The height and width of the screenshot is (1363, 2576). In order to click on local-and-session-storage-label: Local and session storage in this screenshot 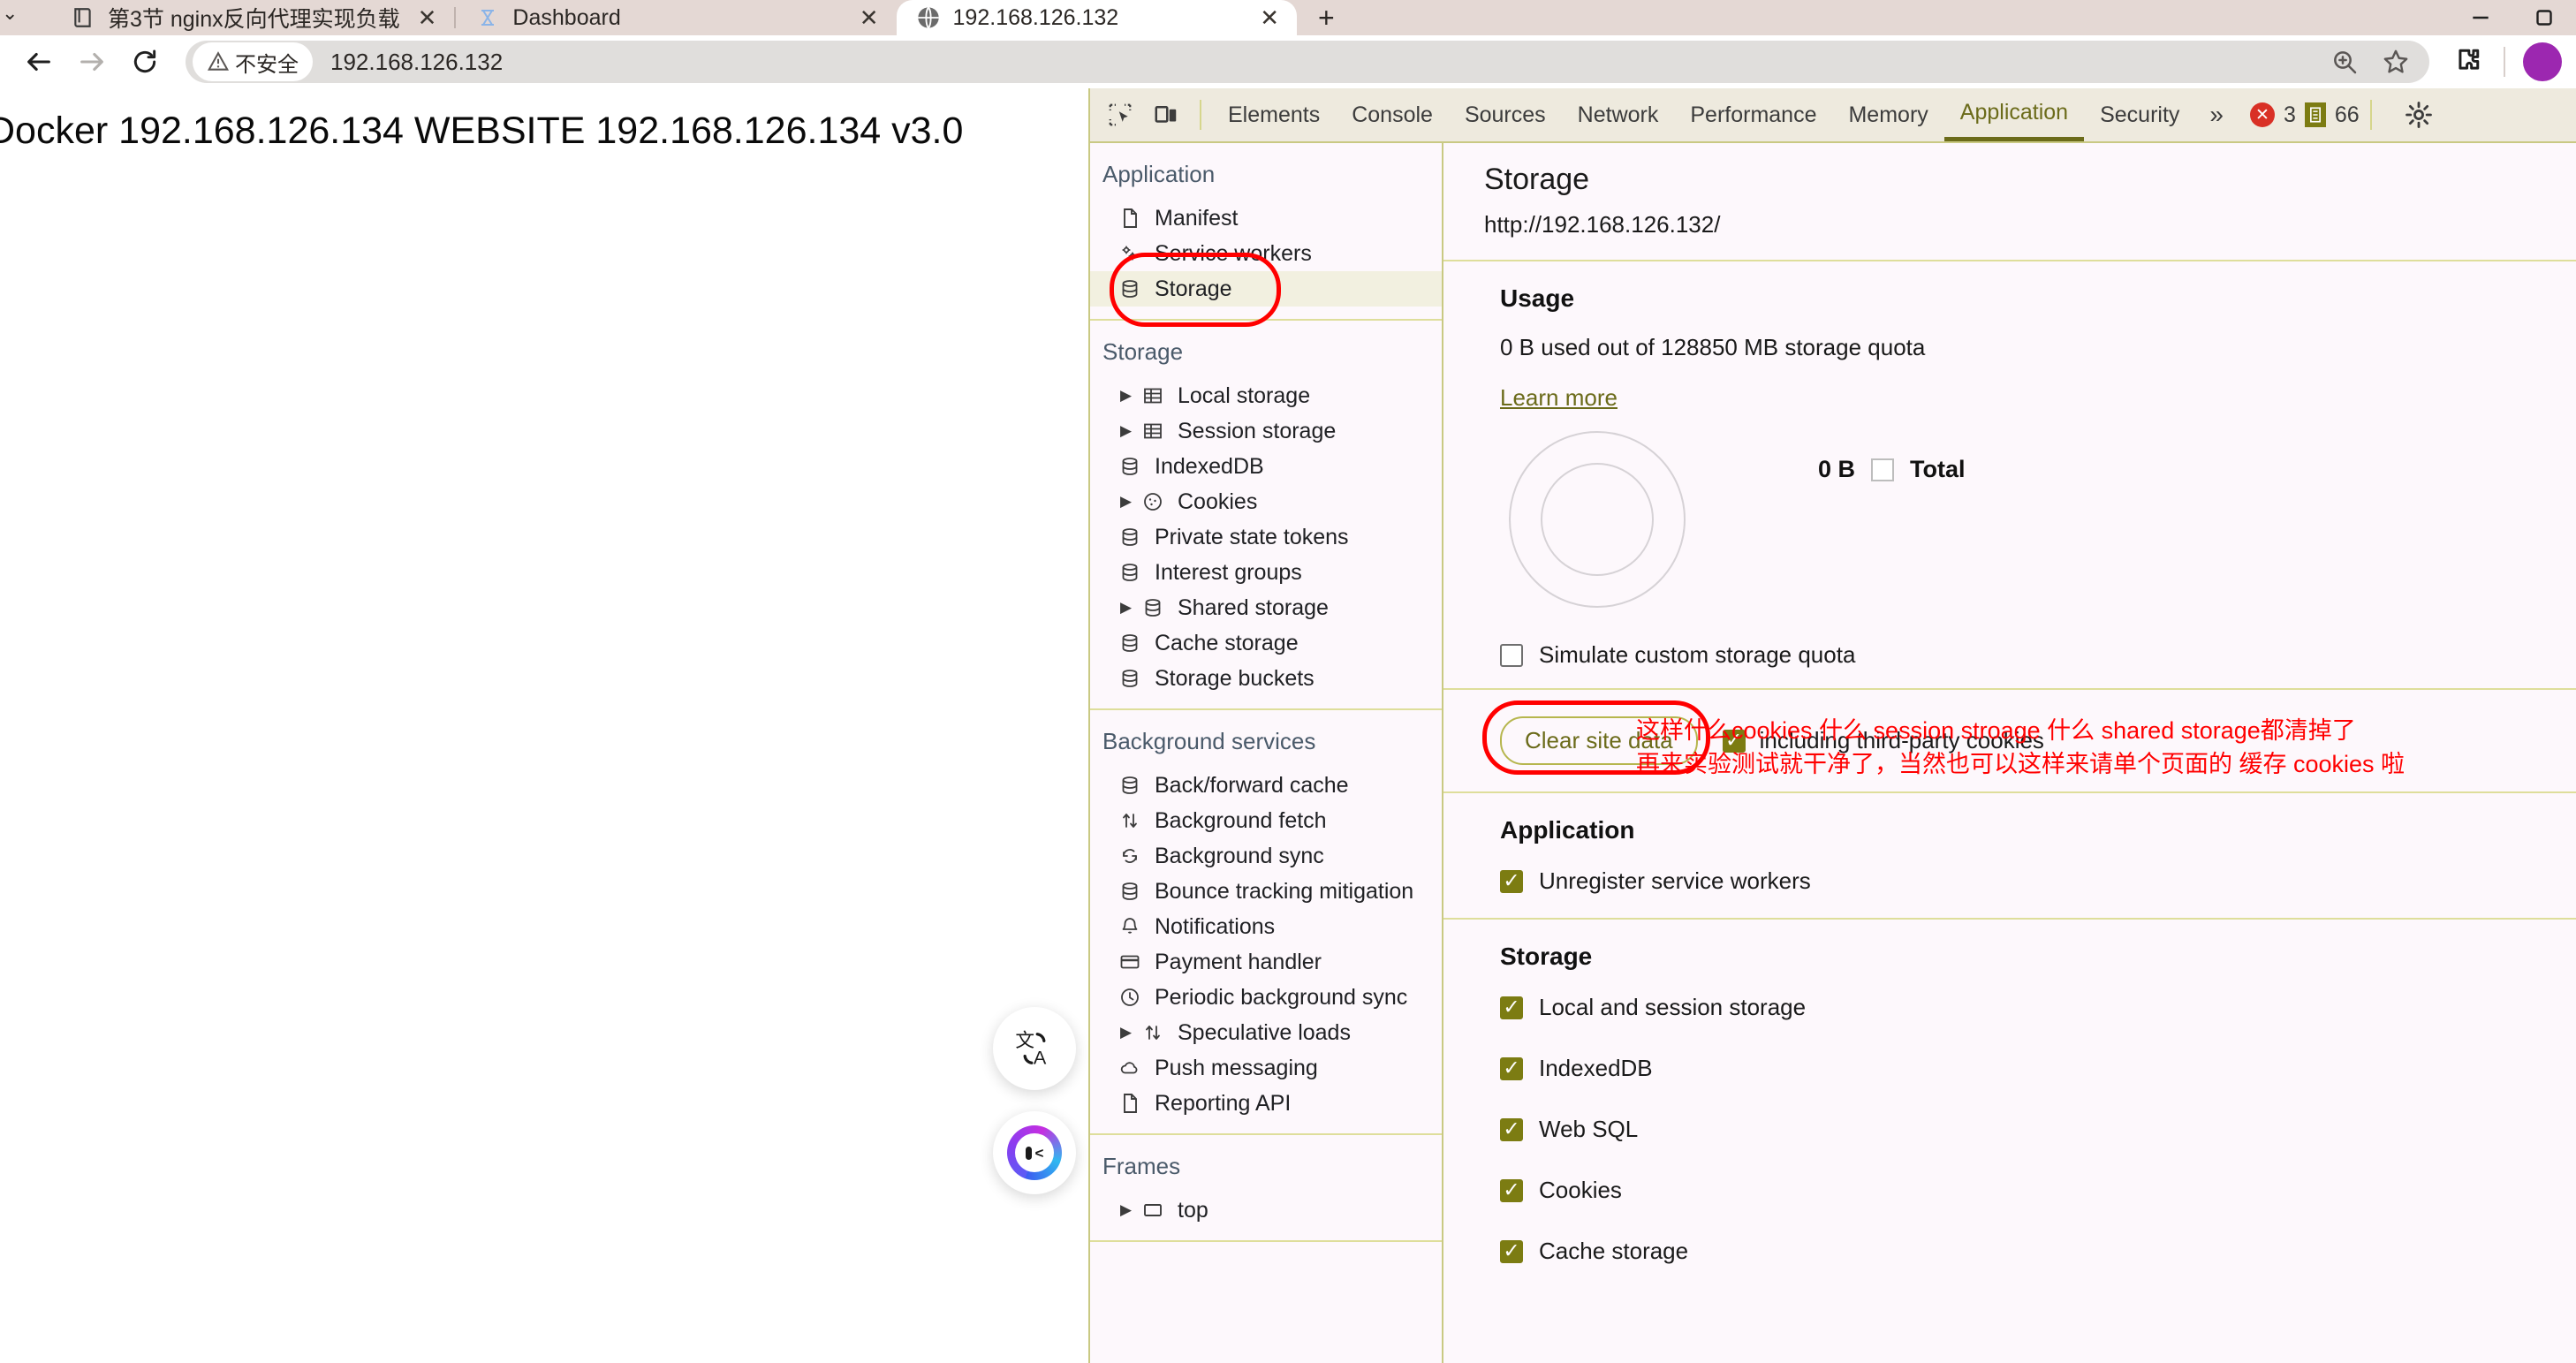, I will do `click(1673, 1007)`.